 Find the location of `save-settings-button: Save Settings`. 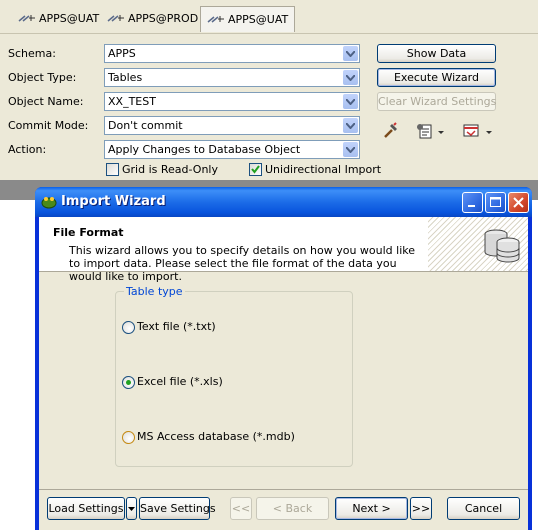

save-settings-button: Save Settings is located at coordinates (177, 508).